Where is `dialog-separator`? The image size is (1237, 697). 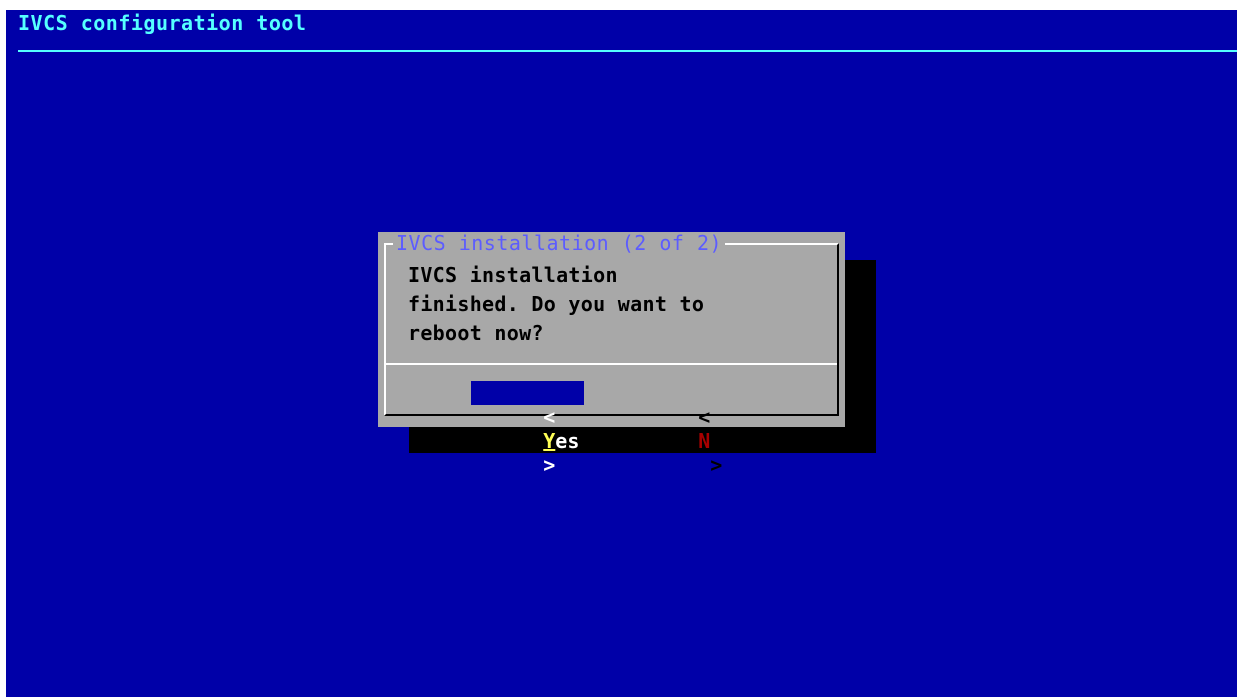
dialog-separator is located at coordinates (611, 364).